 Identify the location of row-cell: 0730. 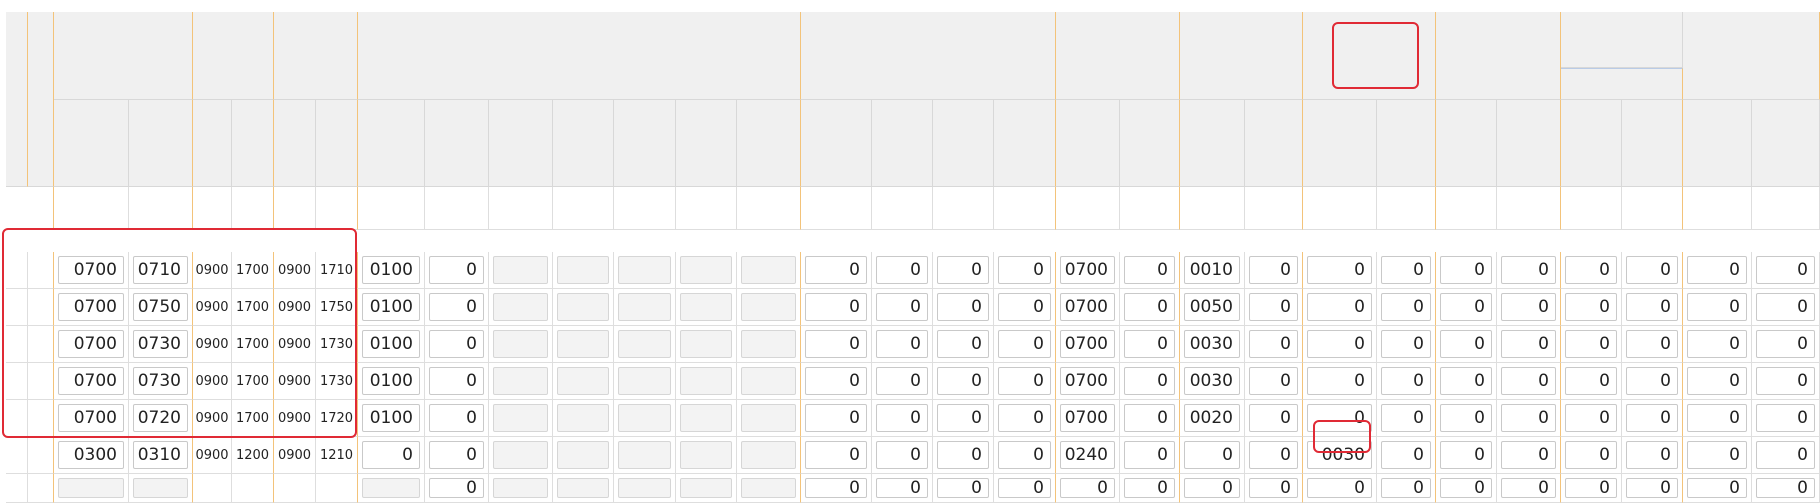
(161, 381).